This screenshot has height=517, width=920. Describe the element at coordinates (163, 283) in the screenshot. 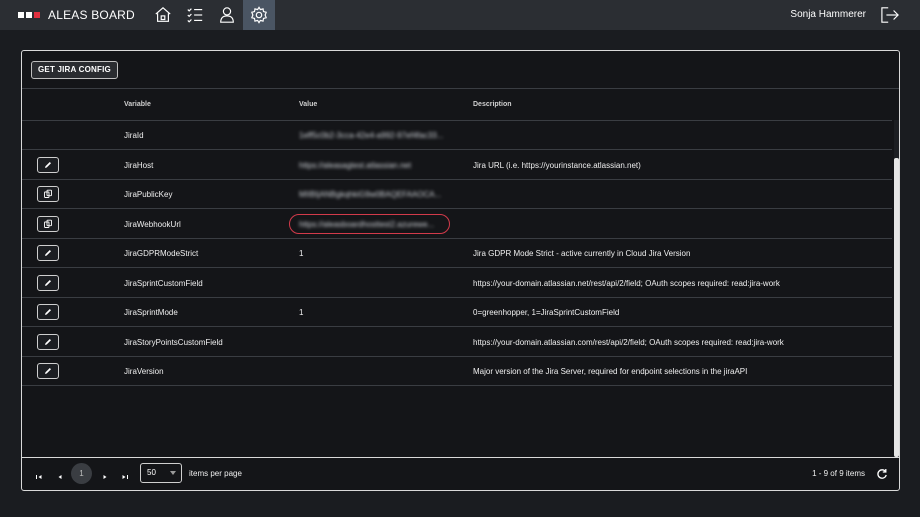

I see `variable-cell: JiraSprintCustomField` at that location.